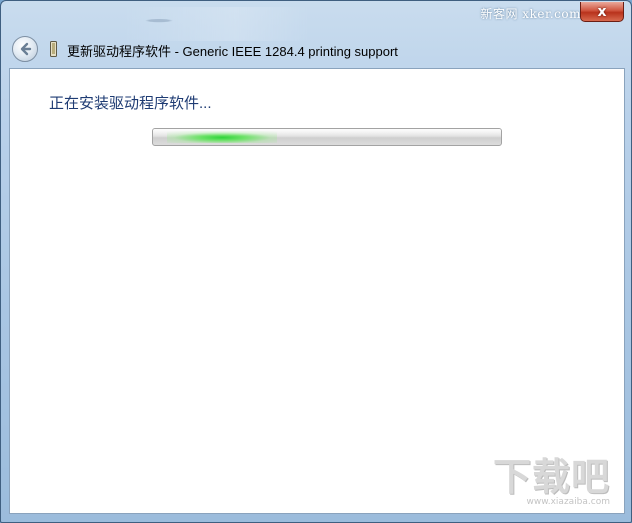 This screenshot has height=523, width=632. Describe the element at coordinates (327, 137) in the screenshot. I see `progress-bar` at that location.